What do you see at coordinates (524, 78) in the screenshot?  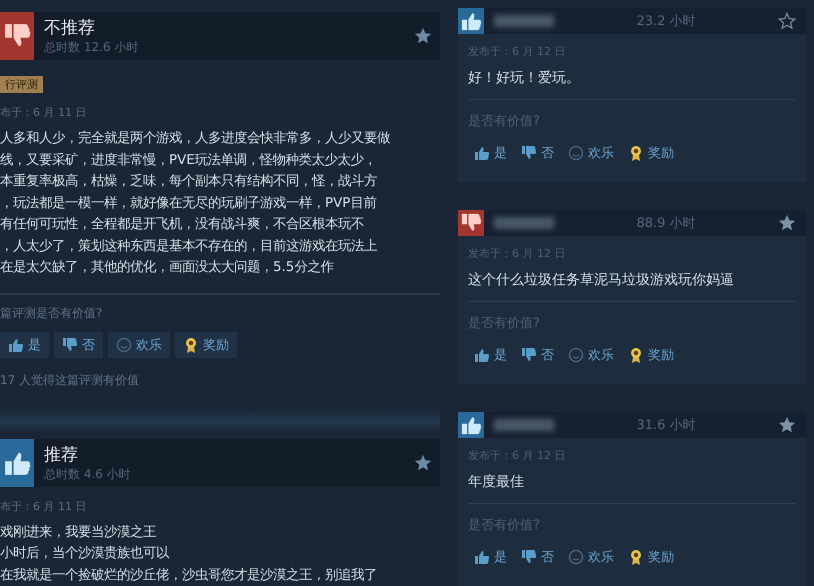 I see `review-text: 好！好玩！爱玩。` at bounding box center [524, 78].